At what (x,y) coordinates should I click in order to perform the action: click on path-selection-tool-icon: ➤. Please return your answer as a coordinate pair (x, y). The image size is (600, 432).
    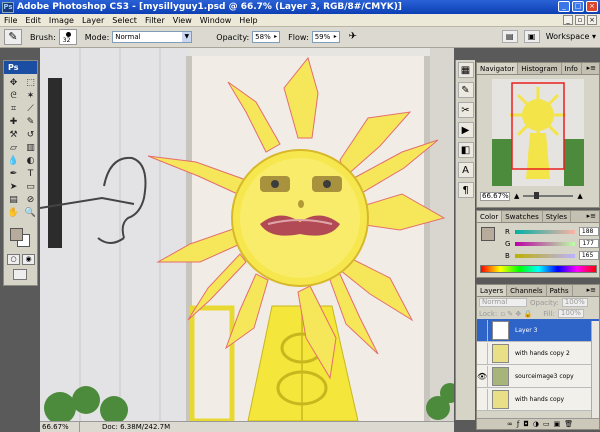
    Looking at the image, I should click on (13, 187).